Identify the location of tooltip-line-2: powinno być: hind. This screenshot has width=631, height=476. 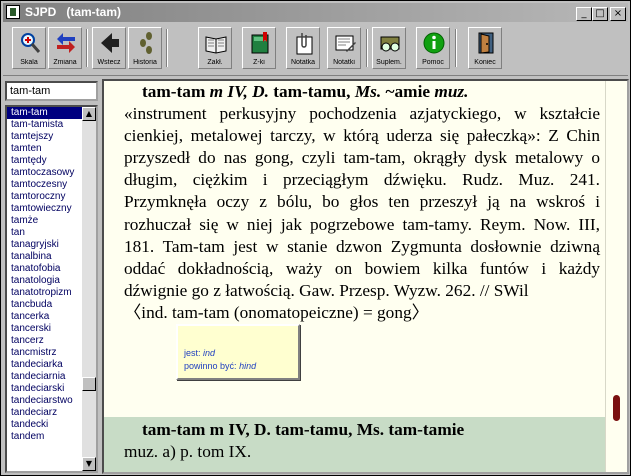
(220, 366).